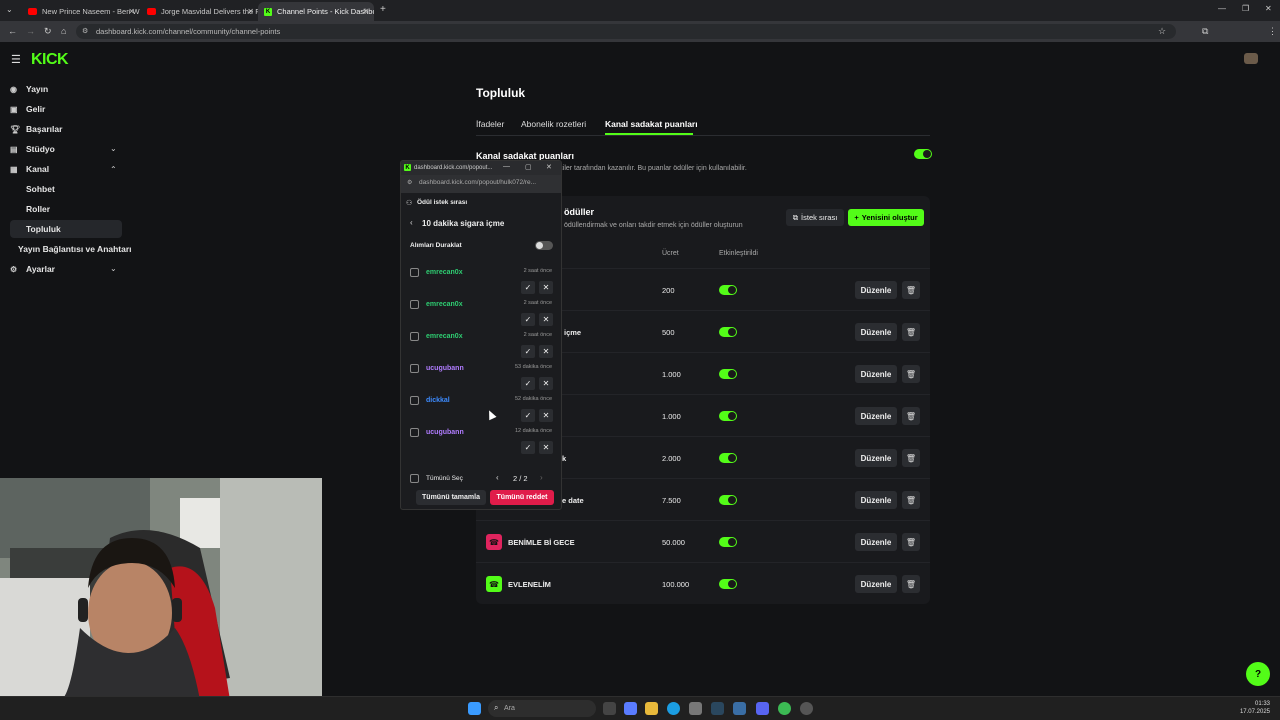 The image size is (1280, 720). I want to click on task-view-icon, so click(609, 708).